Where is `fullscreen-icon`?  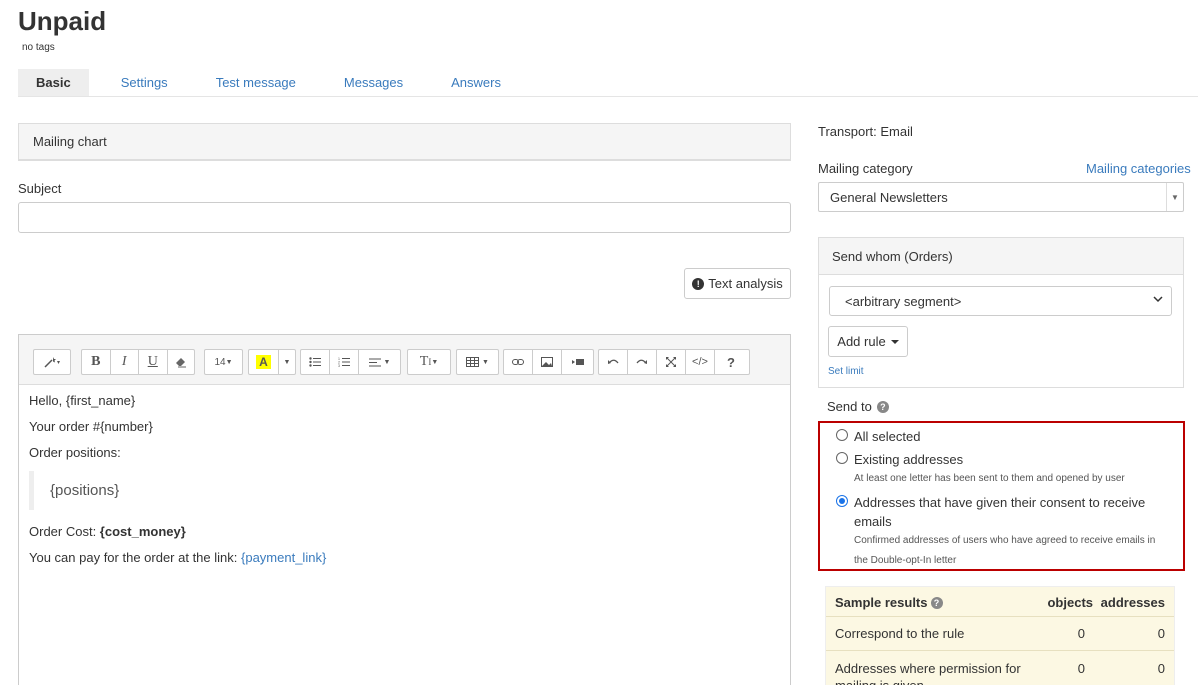
fullscreen-icon is located at coordinates (671, 362).